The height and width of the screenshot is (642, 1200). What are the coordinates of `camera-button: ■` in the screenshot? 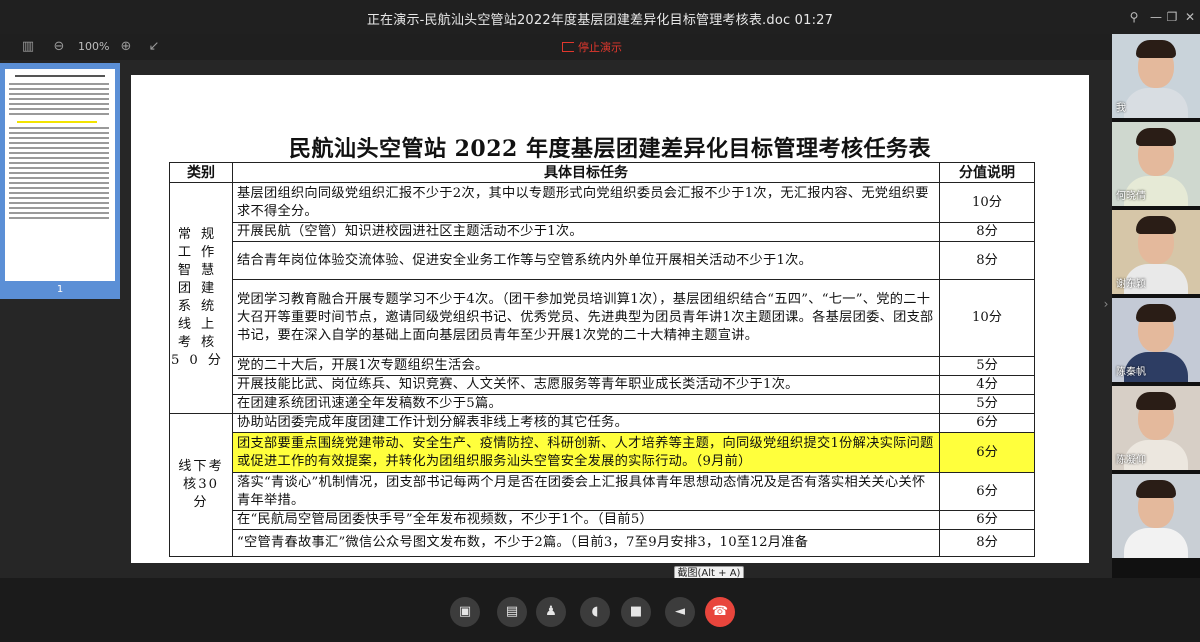 It's located at (636, 612).